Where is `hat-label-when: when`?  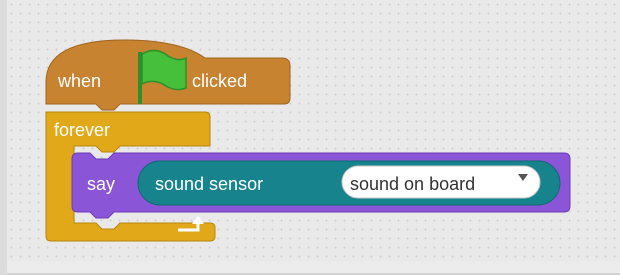
hat-label-when: when is located at coordinates (80, 81).